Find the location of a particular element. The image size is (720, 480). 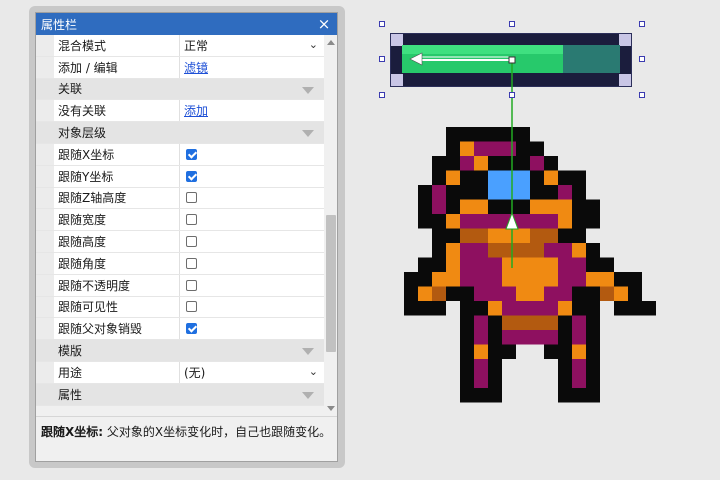

section-header: 关联 is located at coordinates (180, 89).